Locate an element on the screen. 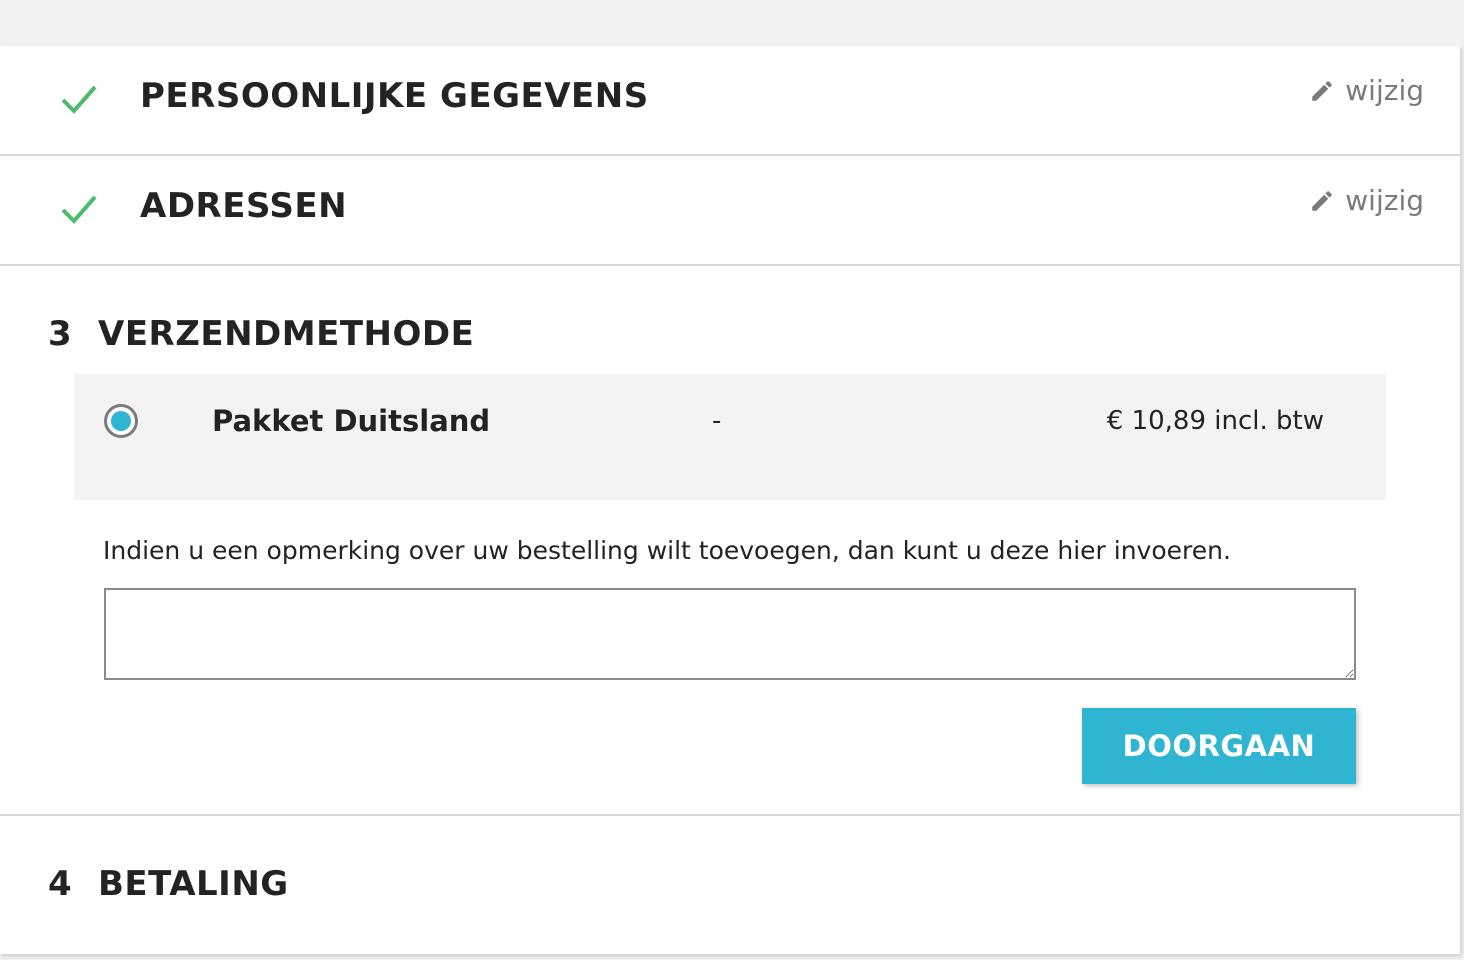 The height and width of the screenshot is (960, 1464). carrier-price: € 10,89 incl. btw is located at coordinates (1215, 421).